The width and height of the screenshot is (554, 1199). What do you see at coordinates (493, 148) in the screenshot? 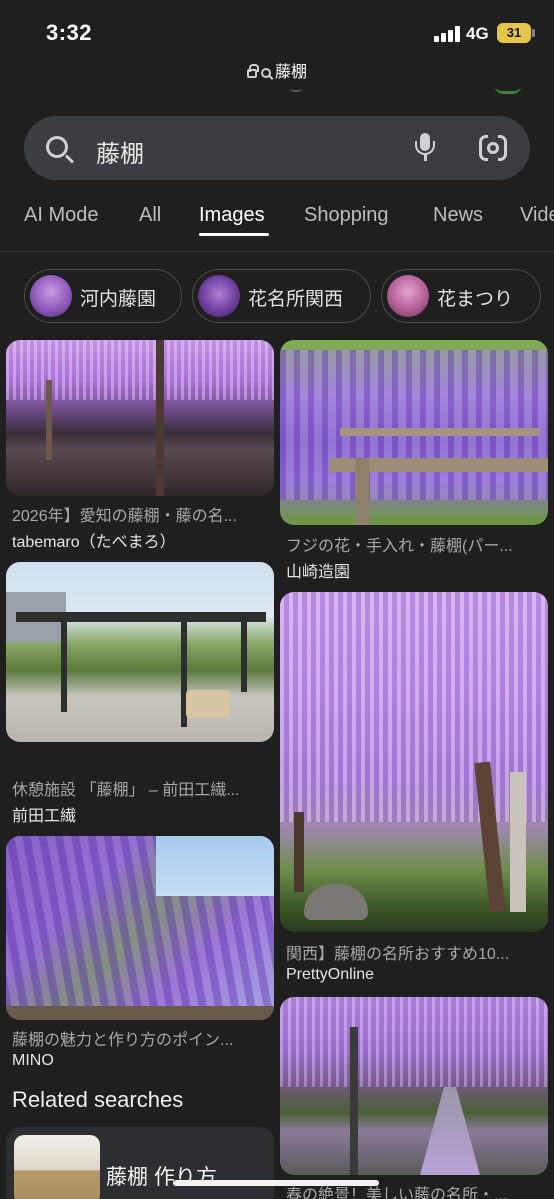
I see `google-lens-icon` at bounding box center [493, 148].